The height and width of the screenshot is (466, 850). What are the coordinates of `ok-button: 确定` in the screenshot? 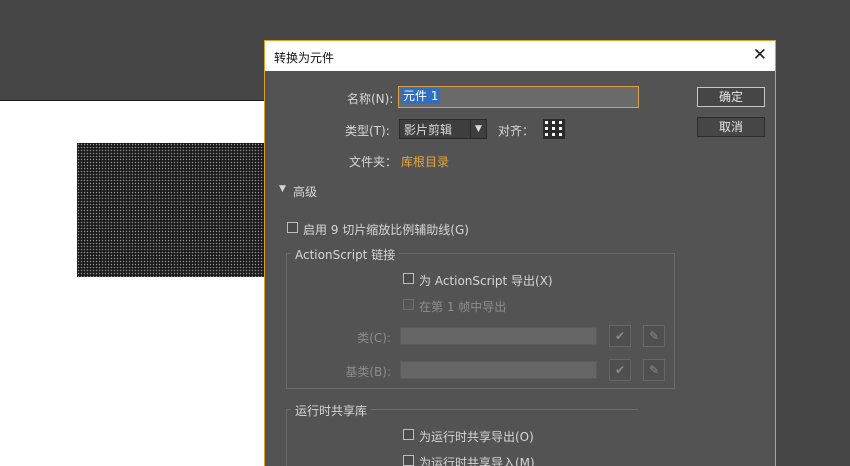 It's located at (731, 97).